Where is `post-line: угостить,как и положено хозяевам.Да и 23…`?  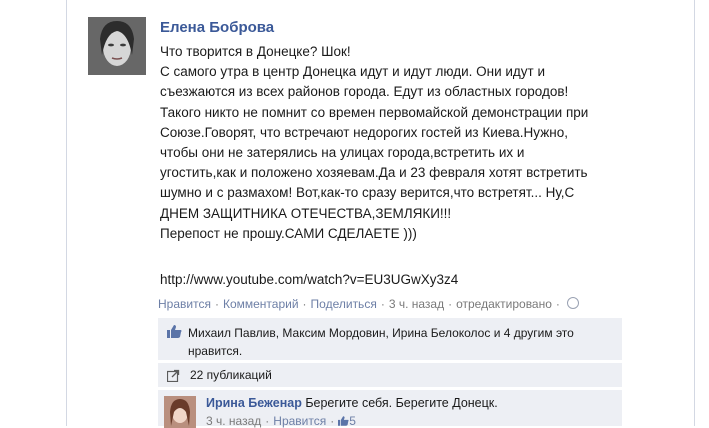
post-line: угостить,как и положено хозяевам.Да и 23… is located at coordinates (374, 173).